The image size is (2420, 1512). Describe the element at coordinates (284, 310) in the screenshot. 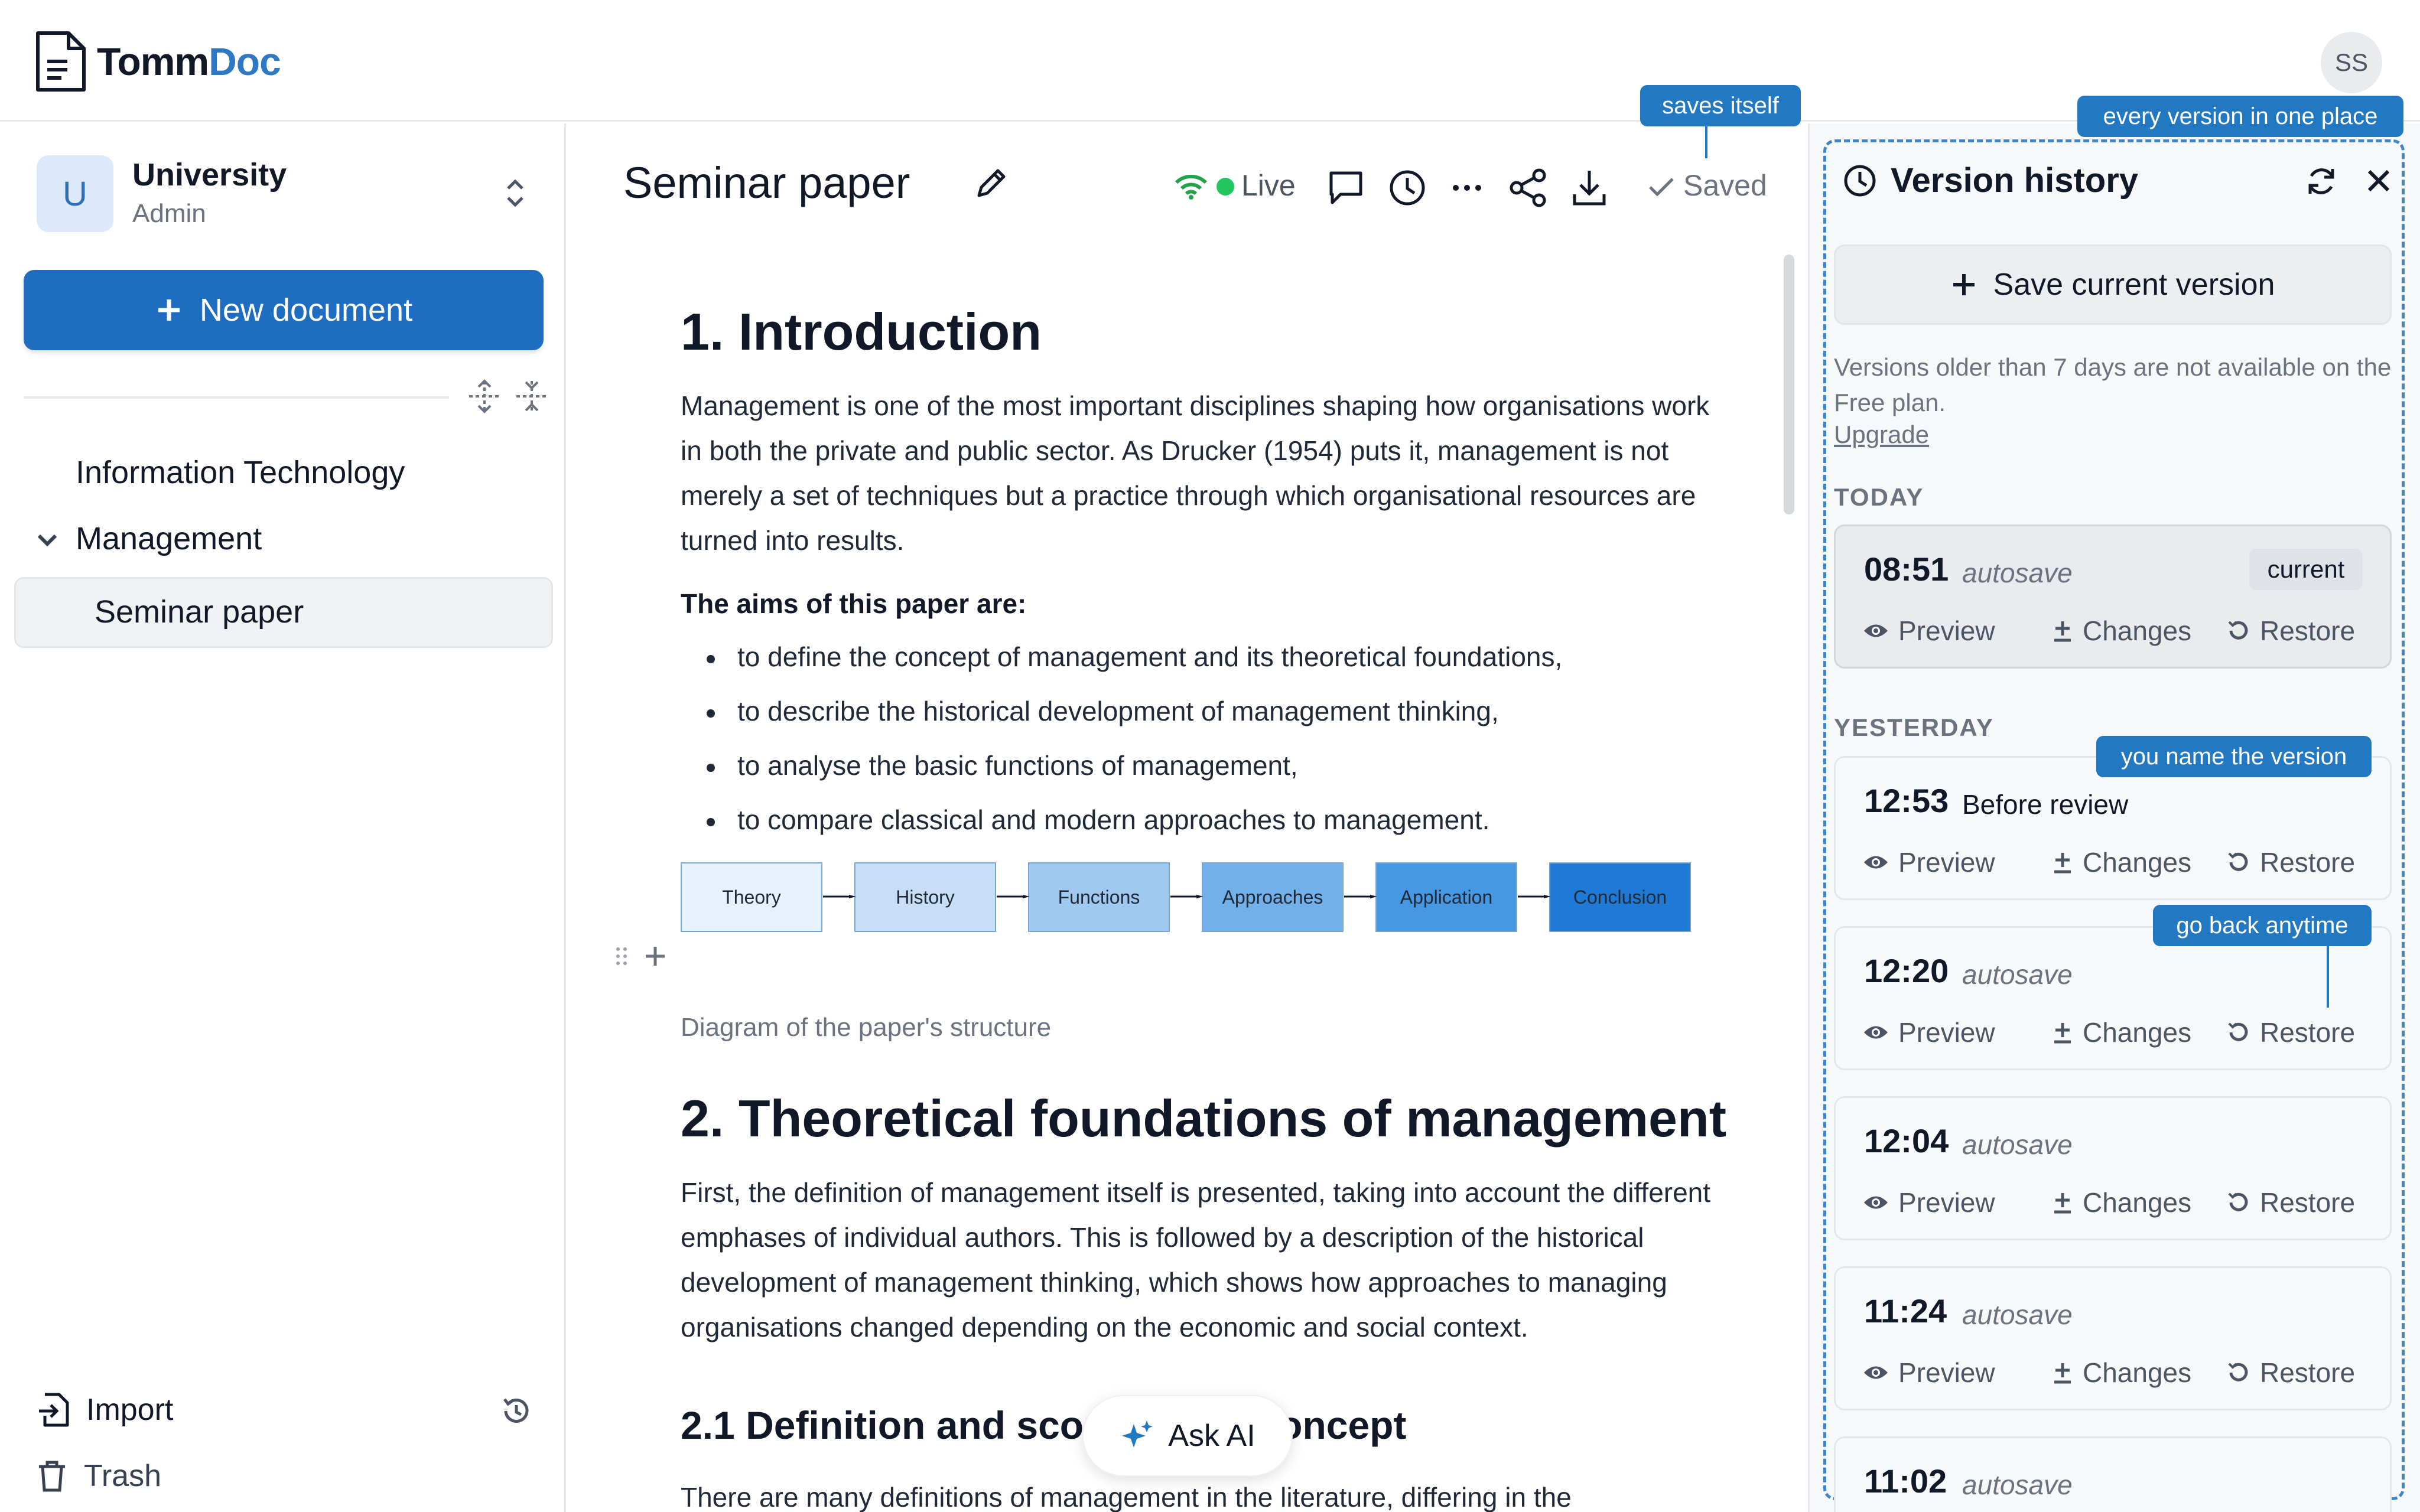

I see `new-document-button: New document` at that location.